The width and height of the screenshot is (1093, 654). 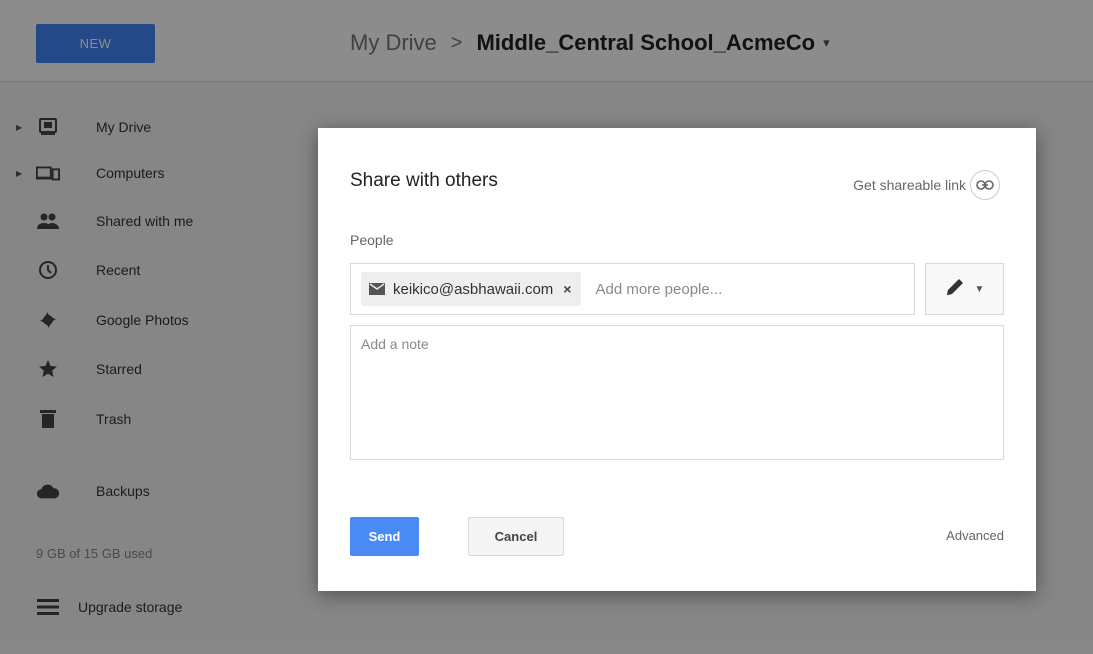 What do you see at coordinates (909, 185) in the screenshot?
I see `shareable-link-label: Get shareable link` at bounding box center [909, 185].